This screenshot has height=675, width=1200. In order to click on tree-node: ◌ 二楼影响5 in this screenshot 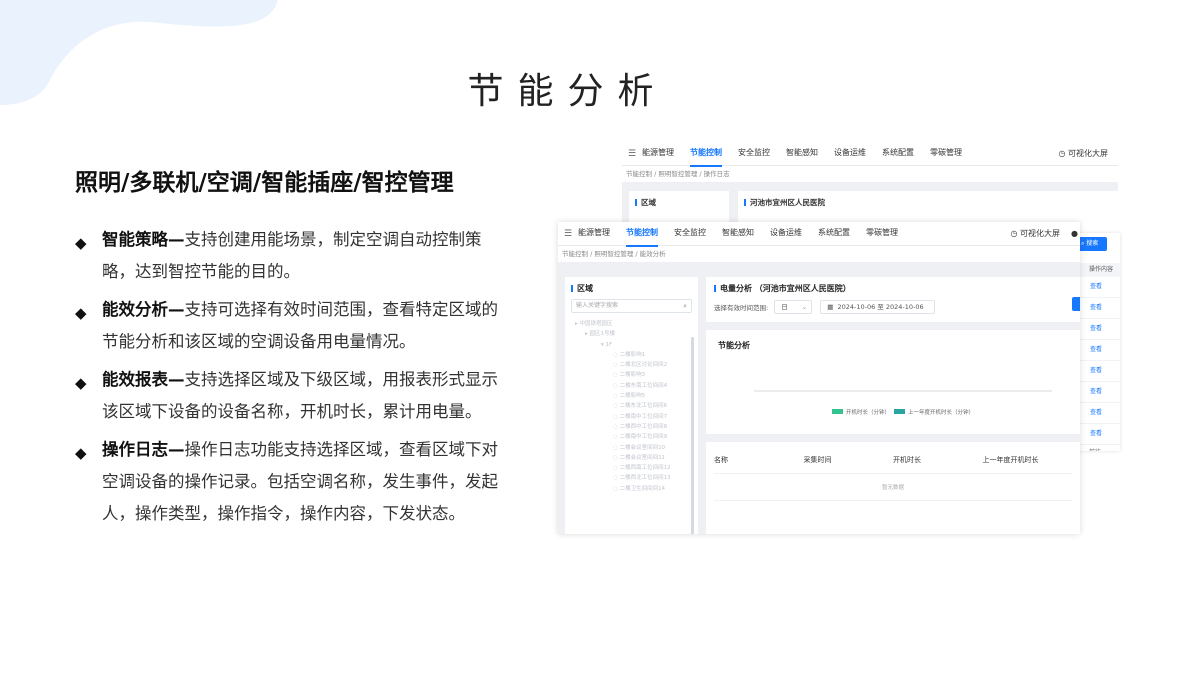, I will do `click(631, 396)`.